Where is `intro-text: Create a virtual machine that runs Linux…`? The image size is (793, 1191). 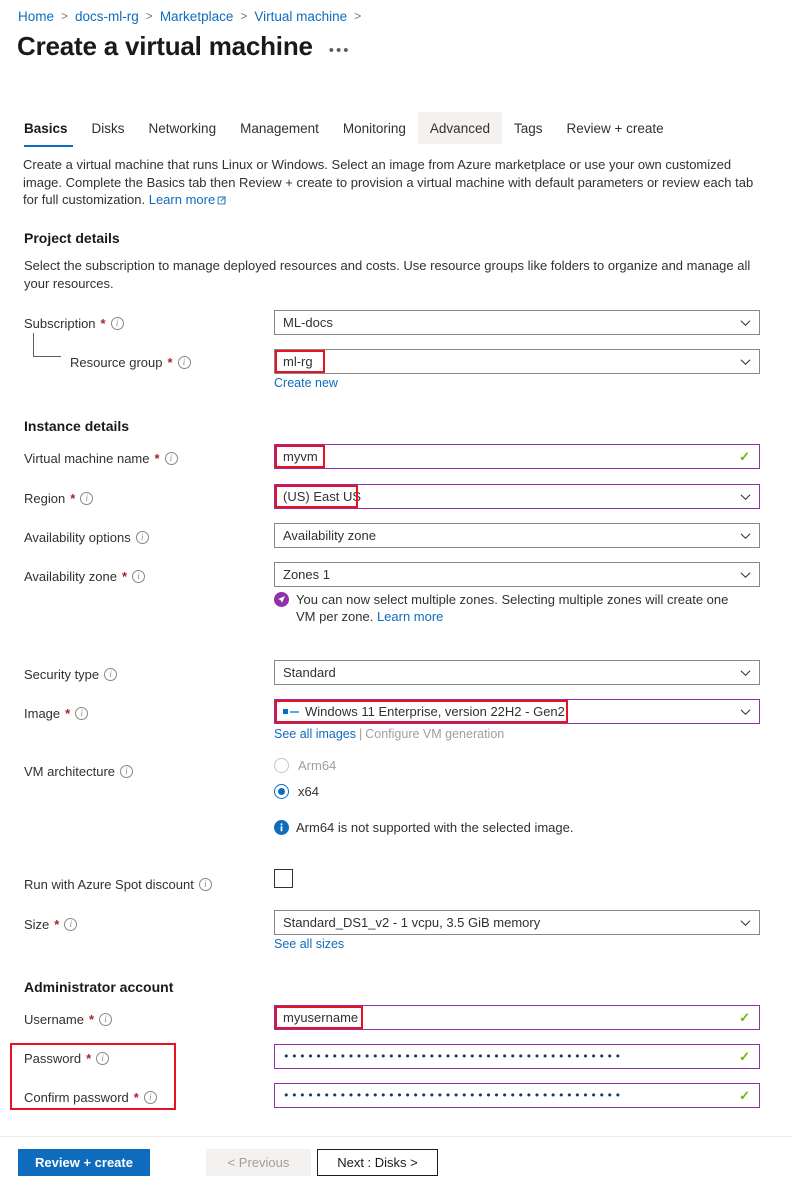 intro-text: Create a virtual machine that runs Linux… is located at coordinates (388, 182).